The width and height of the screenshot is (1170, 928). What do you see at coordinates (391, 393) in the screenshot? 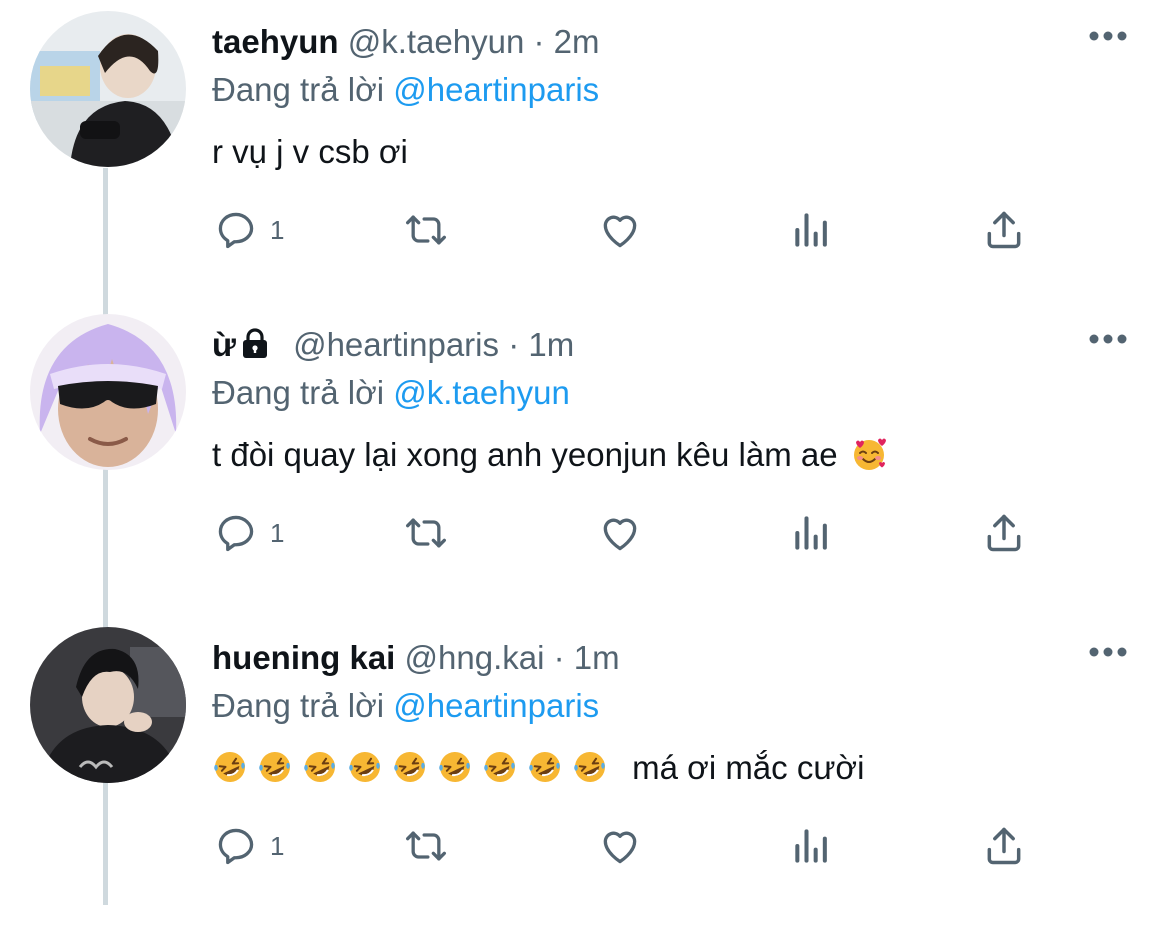
I see `replying-to: Đang trả lời @k.taehyun` at bounding box center [391, 393].